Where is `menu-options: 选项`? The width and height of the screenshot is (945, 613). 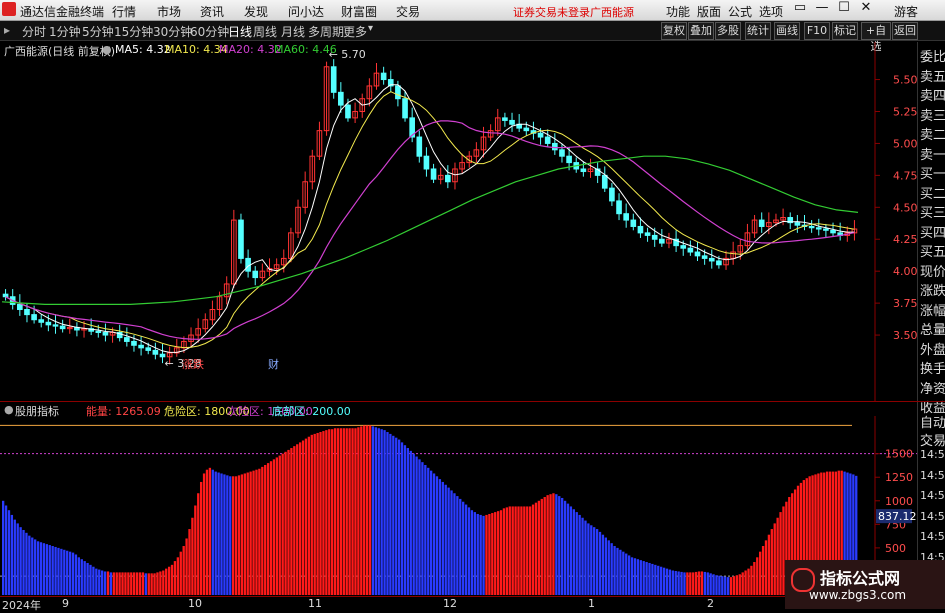
menu-options: 选项 is located at coordinates (771, 11).